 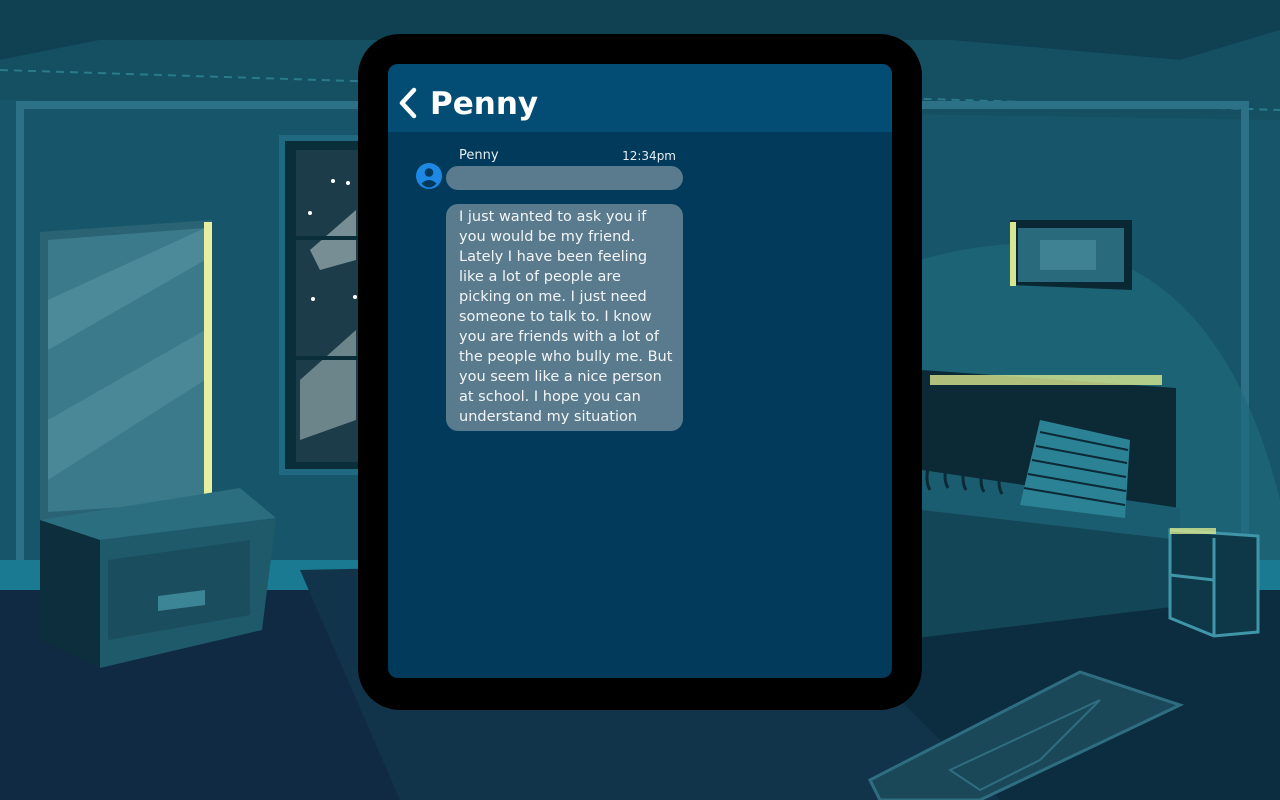 I want to click on contact-name-title: Penny, so click(x=484, y=104).